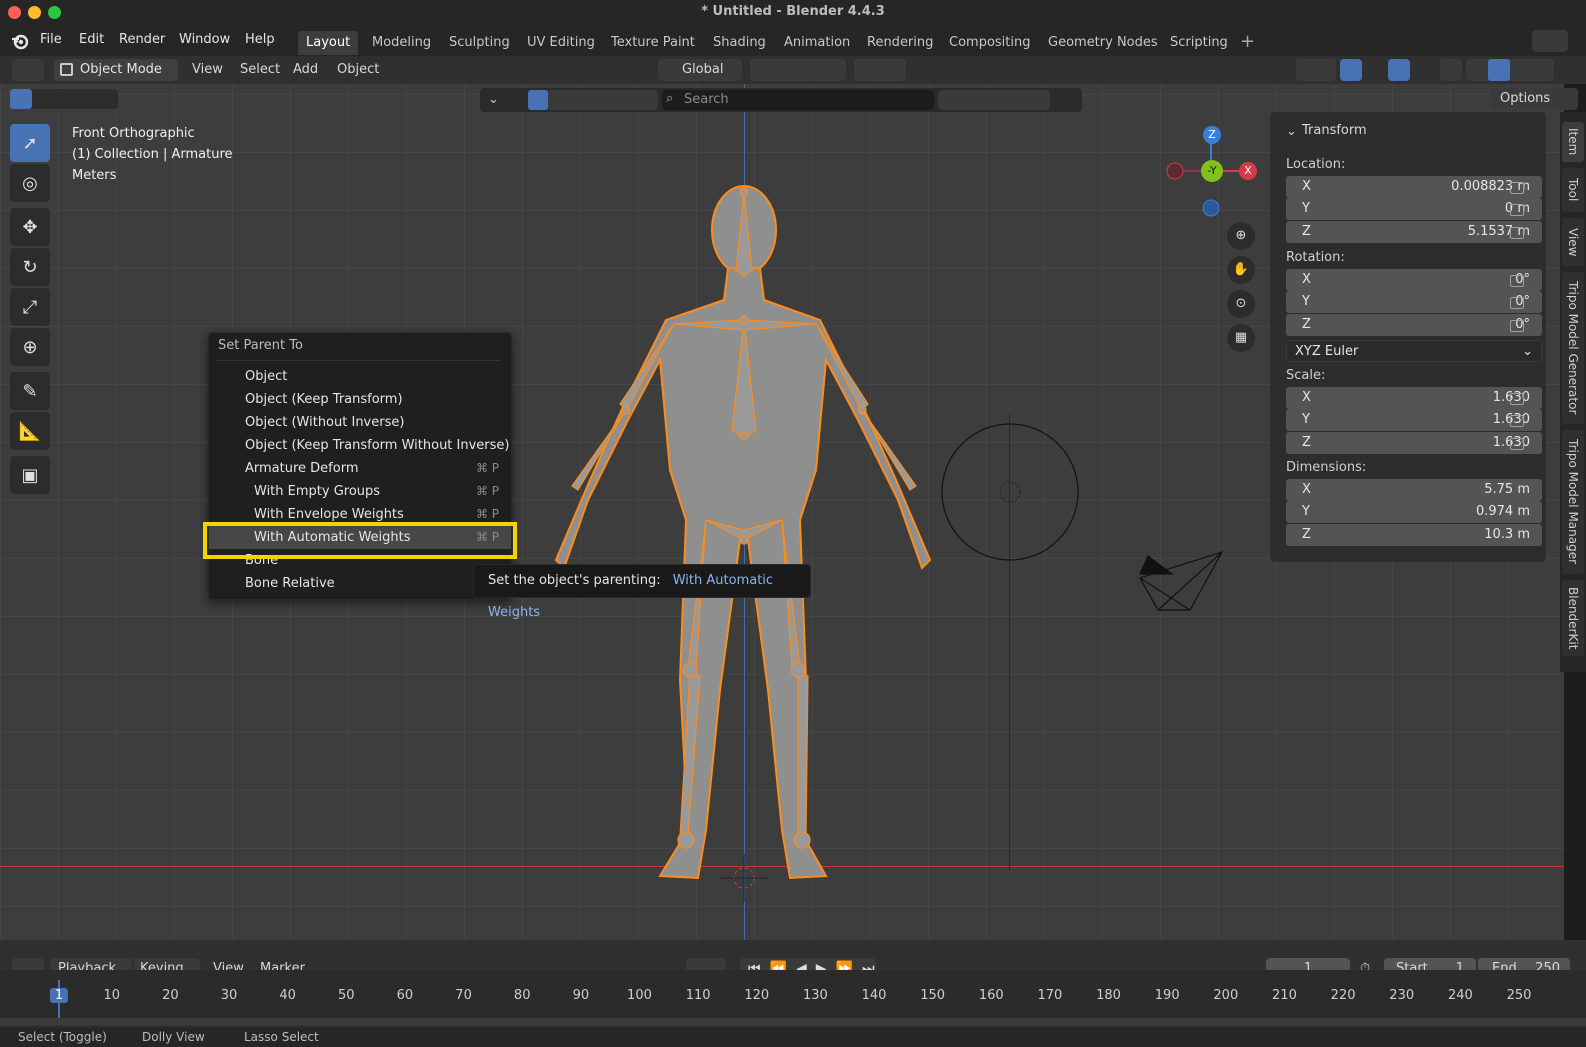 The height and width of the screenshot is (1047, 1586). Describe the element at coordinates (1316, 164) in the screenshot. I see `location-label: Location:` at that location.